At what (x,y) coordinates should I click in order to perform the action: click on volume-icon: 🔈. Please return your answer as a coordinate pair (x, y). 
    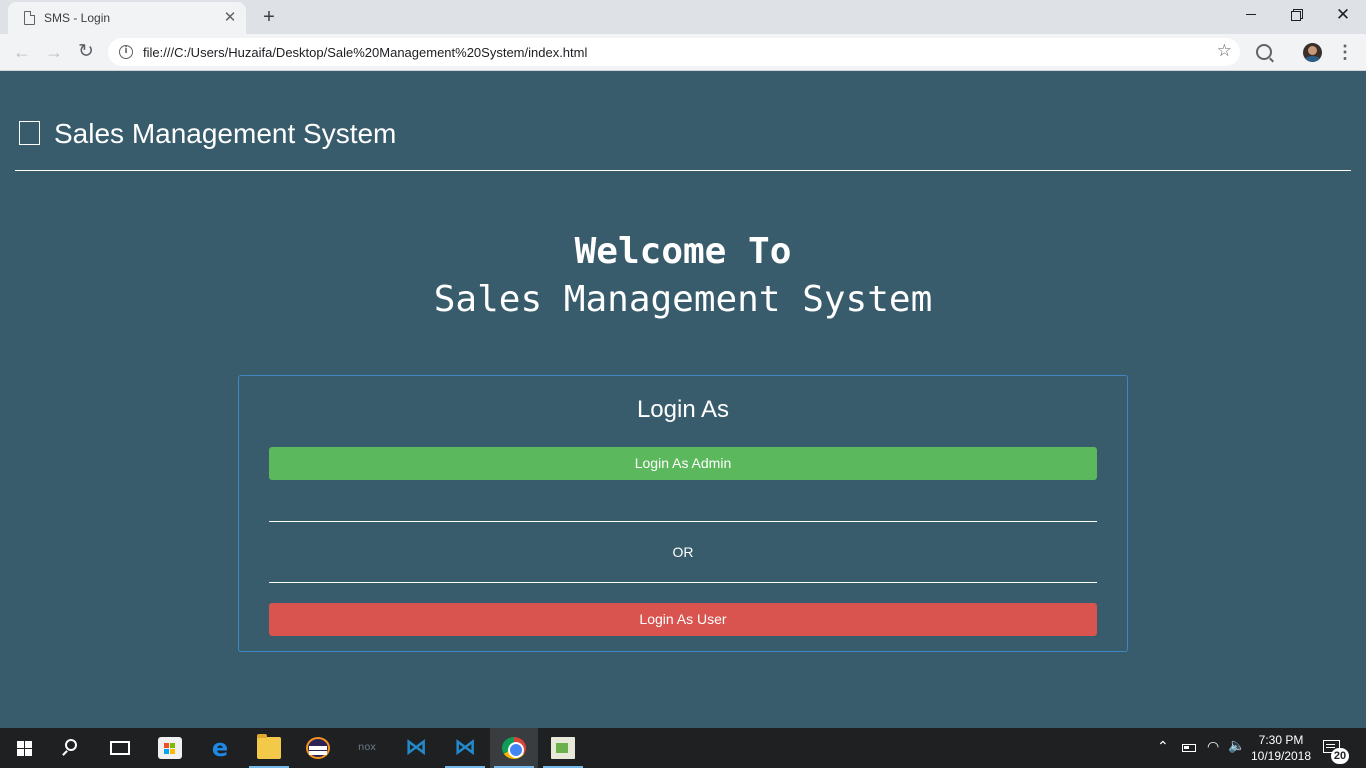
    Looking at the image, I should click on (1236, 746).